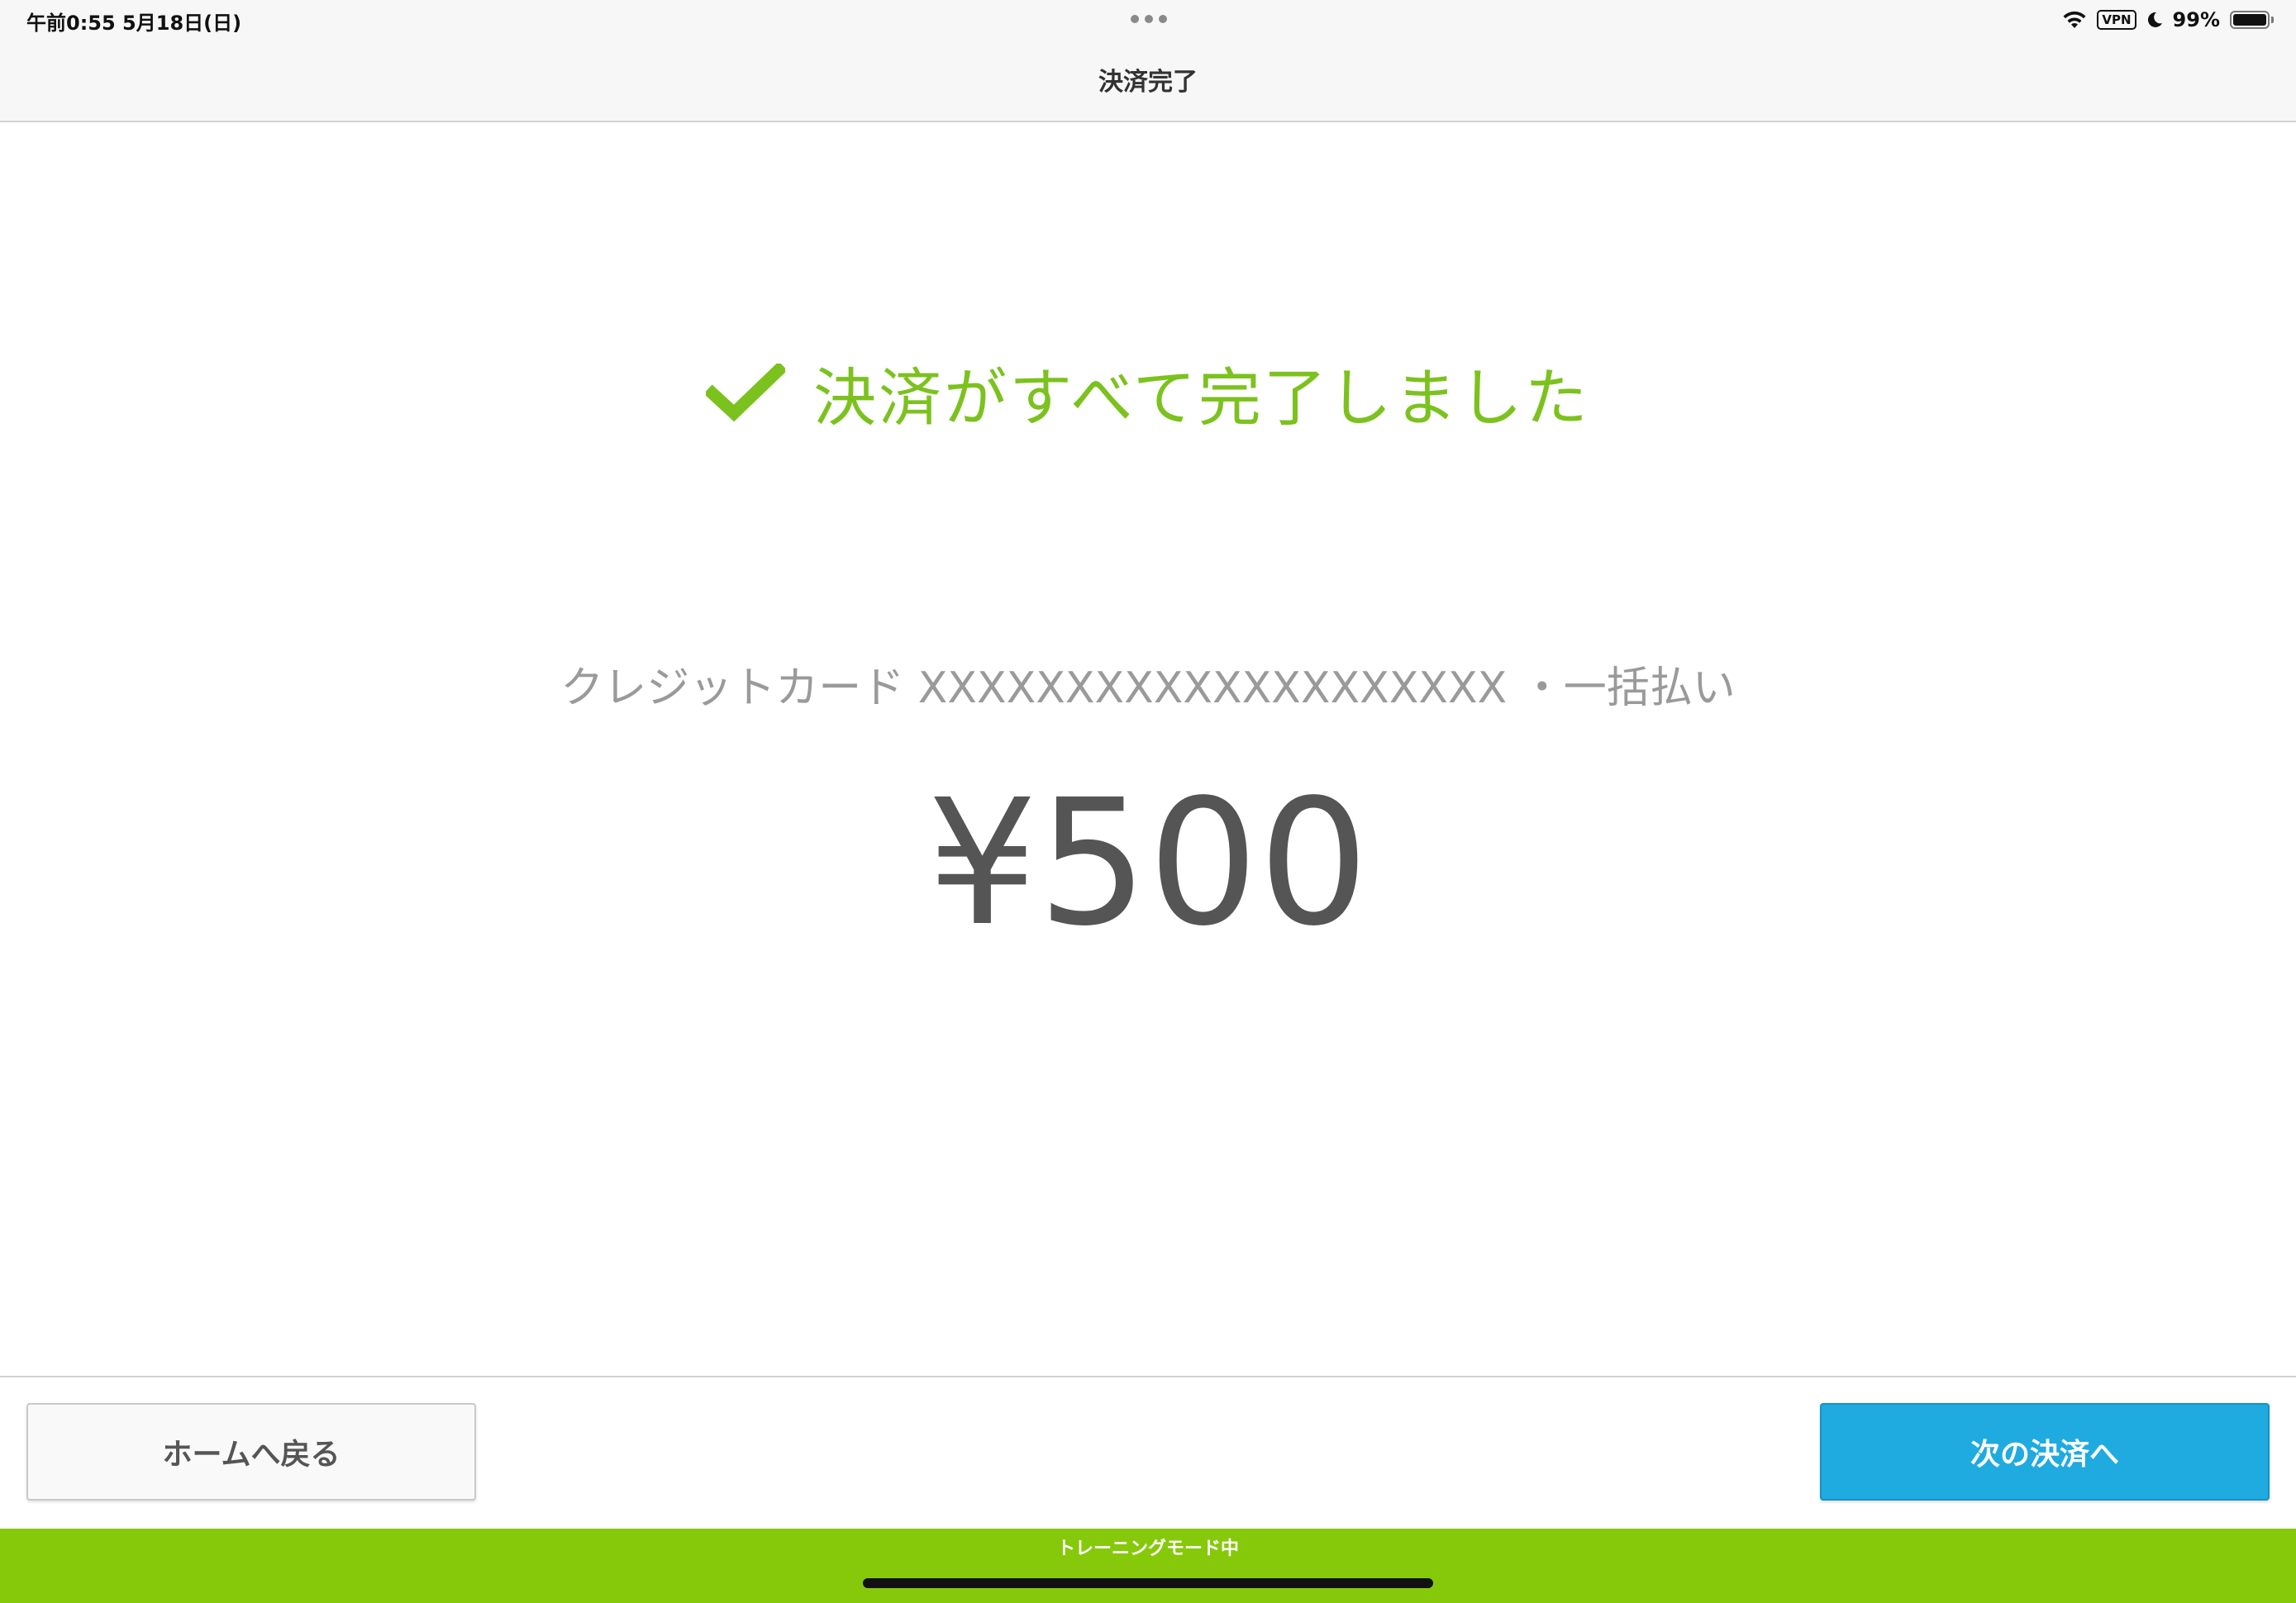 This screenshot has height=1603, width=2296. Describe the element at coordinates (1147, 1549) in the screenshot. I see `training-mode-label: トレーニングモード中` at that location.